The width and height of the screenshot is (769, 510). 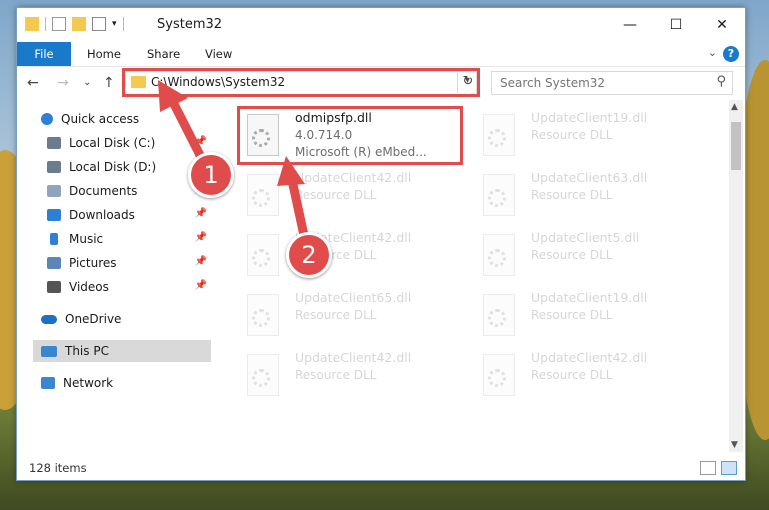 I want to click on sidebar-item-network: Network, so click(x=126, y=383).